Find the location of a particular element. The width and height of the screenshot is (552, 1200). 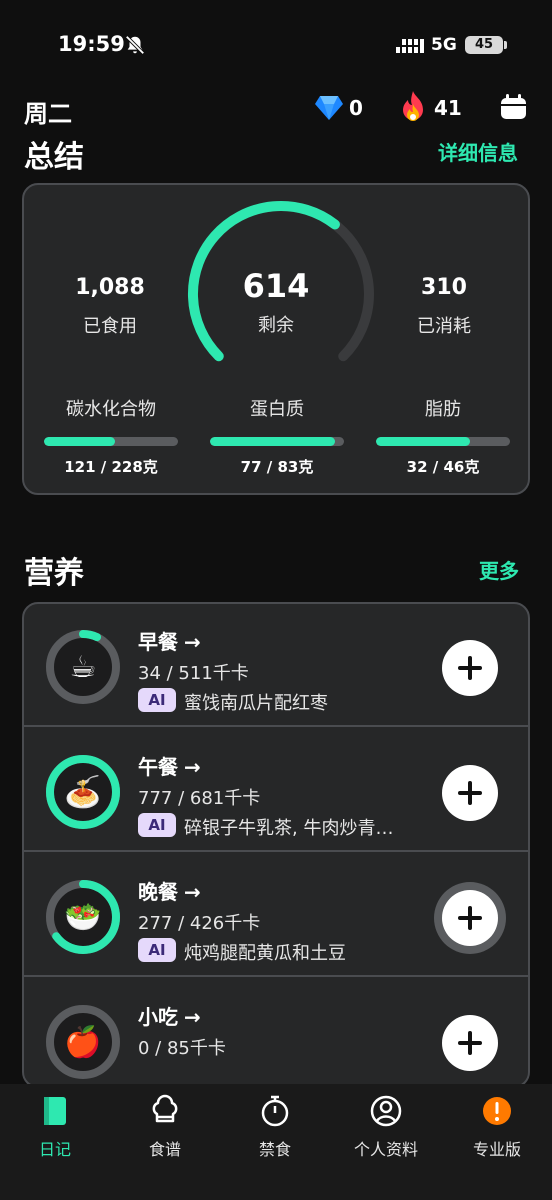

summary-title: 总结 is located at coordinates (54, 157).